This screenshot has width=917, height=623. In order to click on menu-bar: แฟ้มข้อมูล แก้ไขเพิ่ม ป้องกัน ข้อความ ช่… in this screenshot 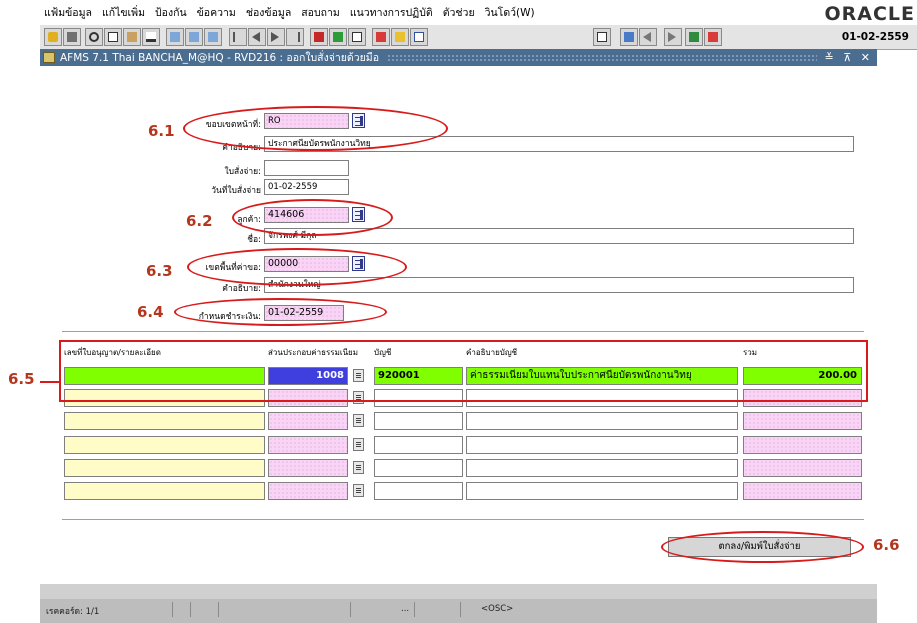, I will do `click(478, 12)`.